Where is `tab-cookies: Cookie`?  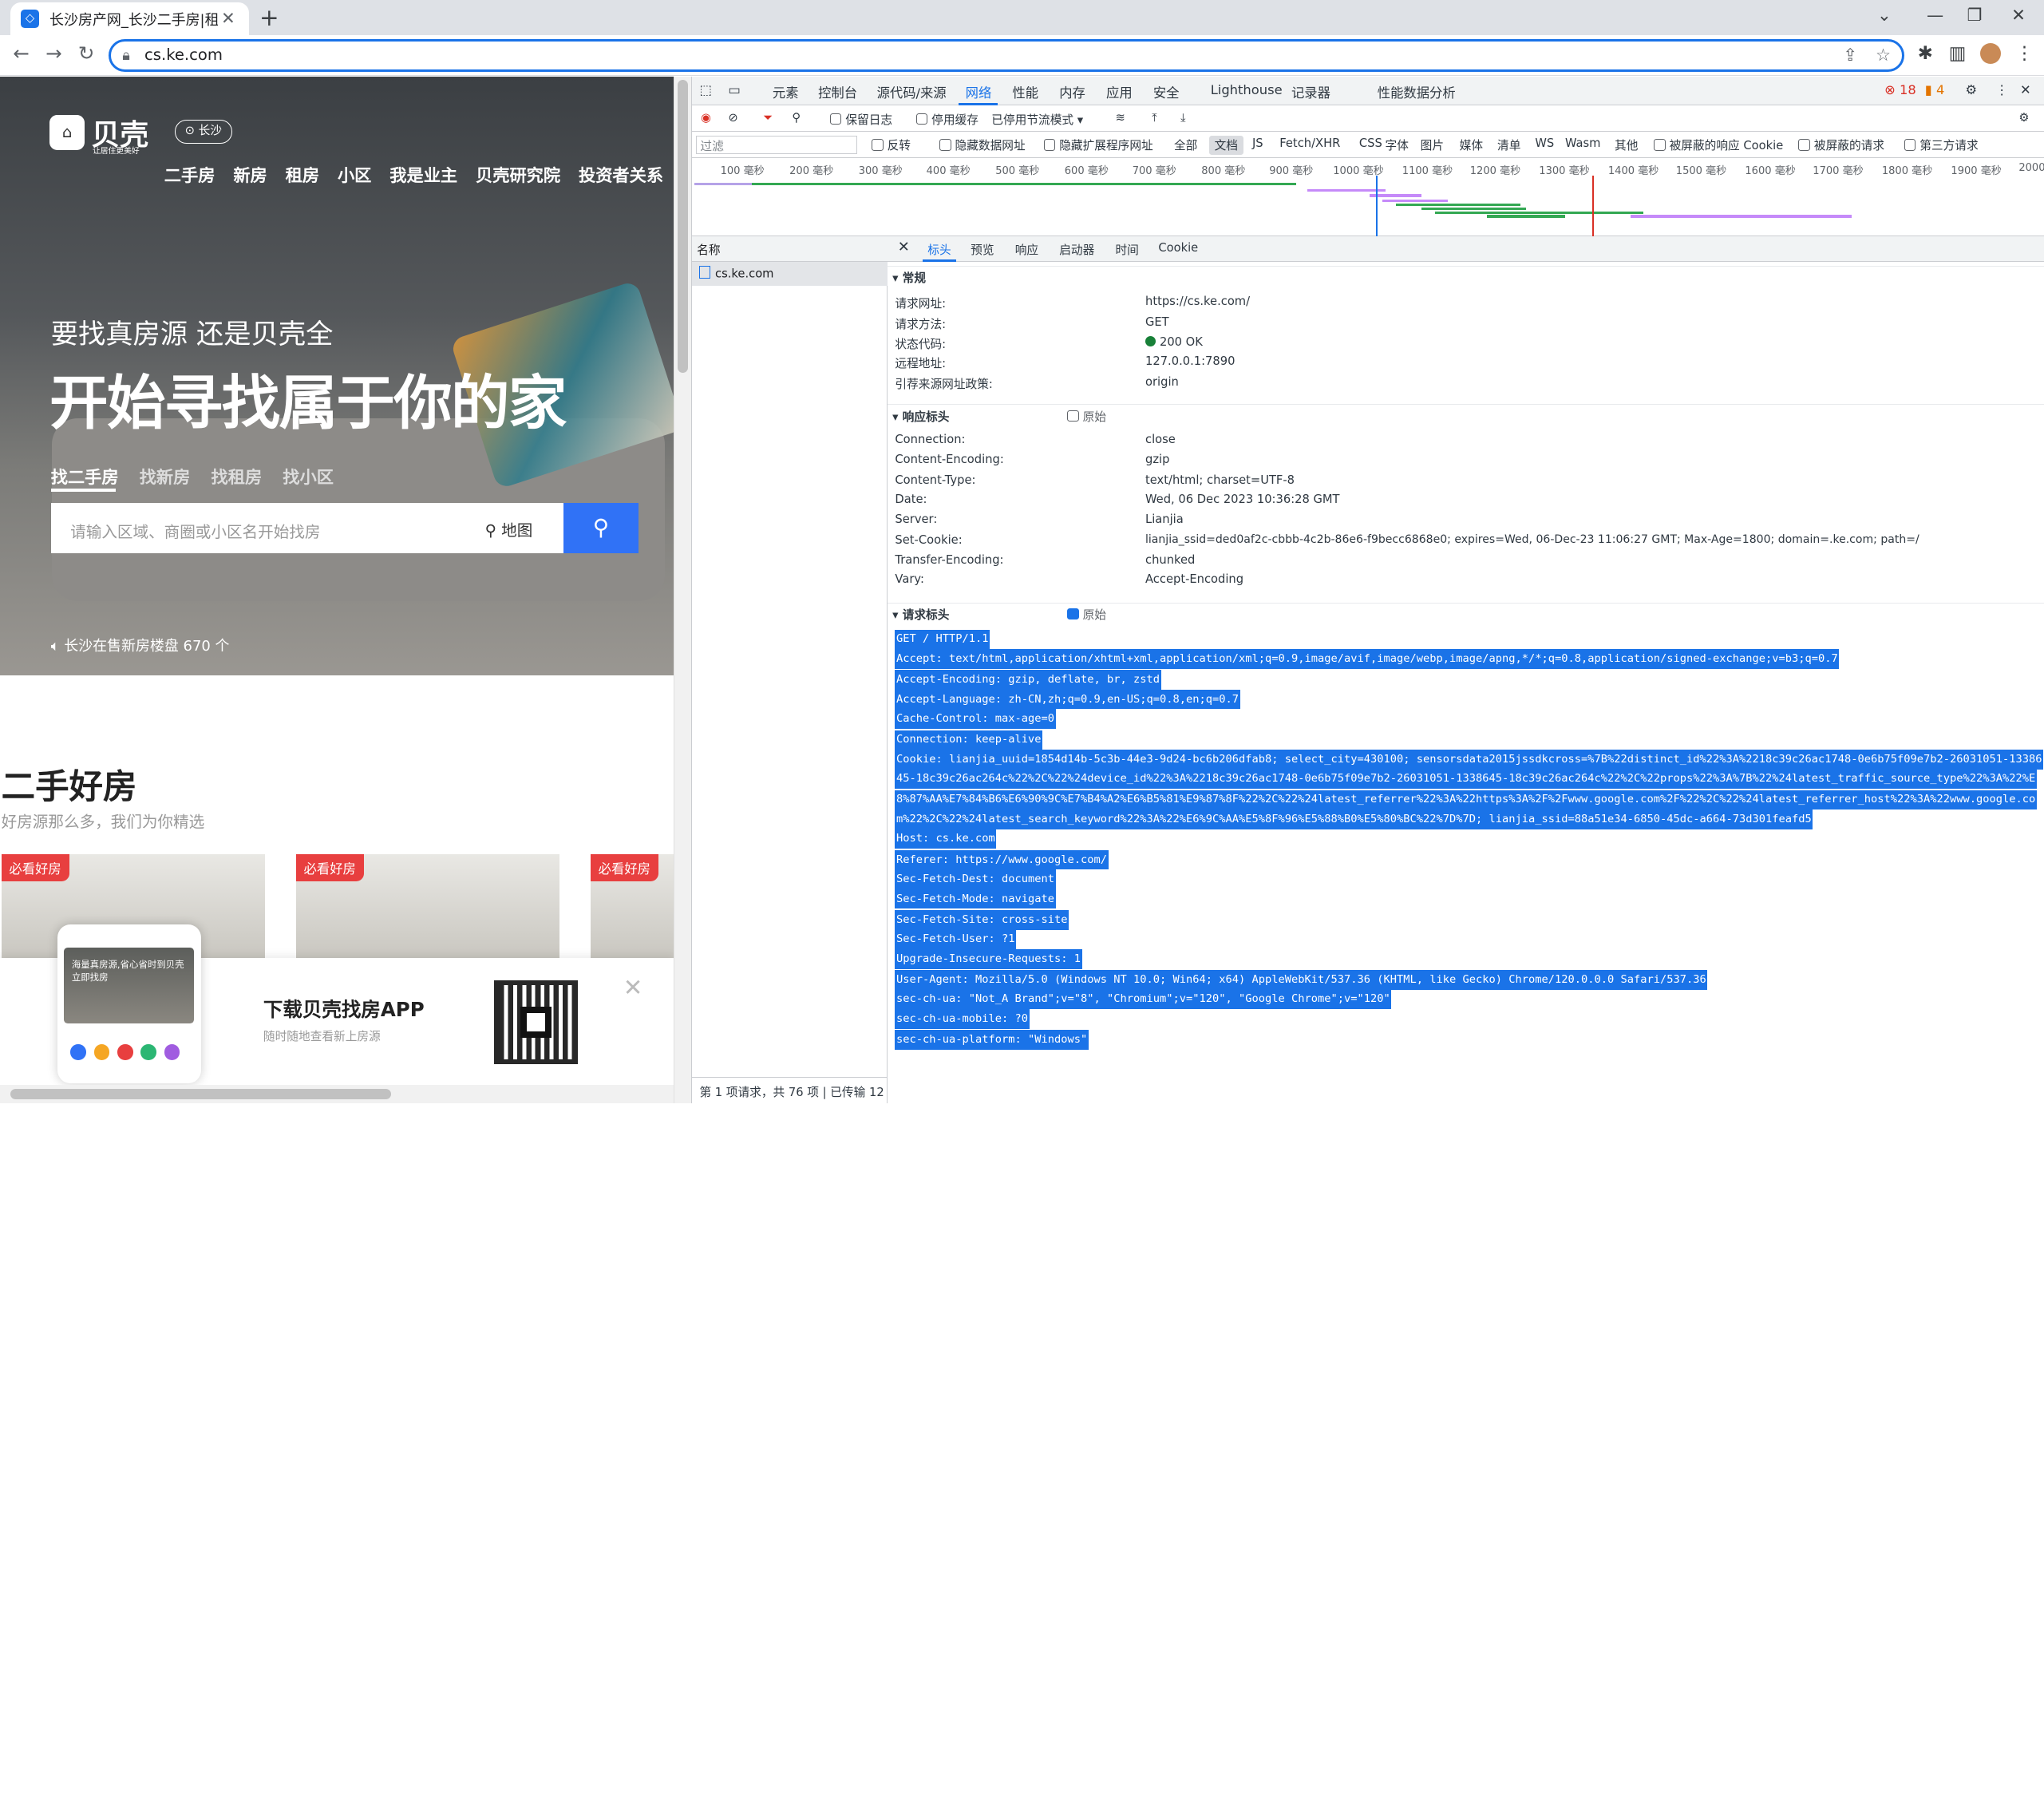 tab-cookies: Cookie is located at coordinates (1178, 248).